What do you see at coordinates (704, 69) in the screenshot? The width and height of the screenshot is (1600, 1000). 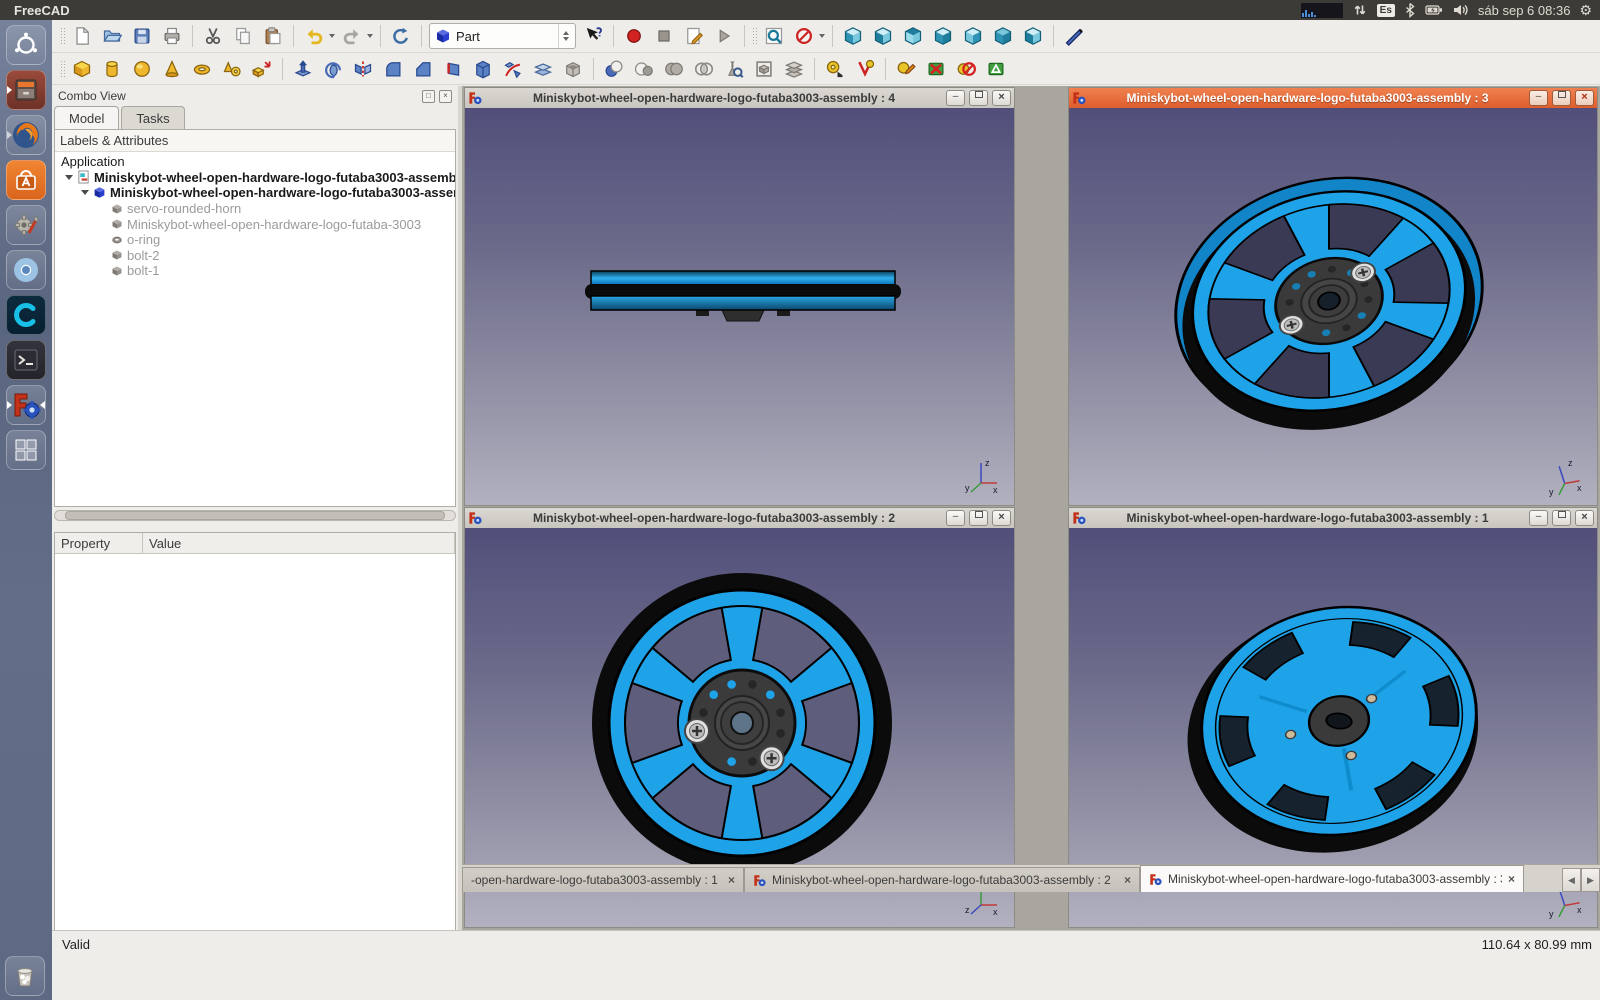 I see `part-intersection-button` at bounding box center [704, 69].